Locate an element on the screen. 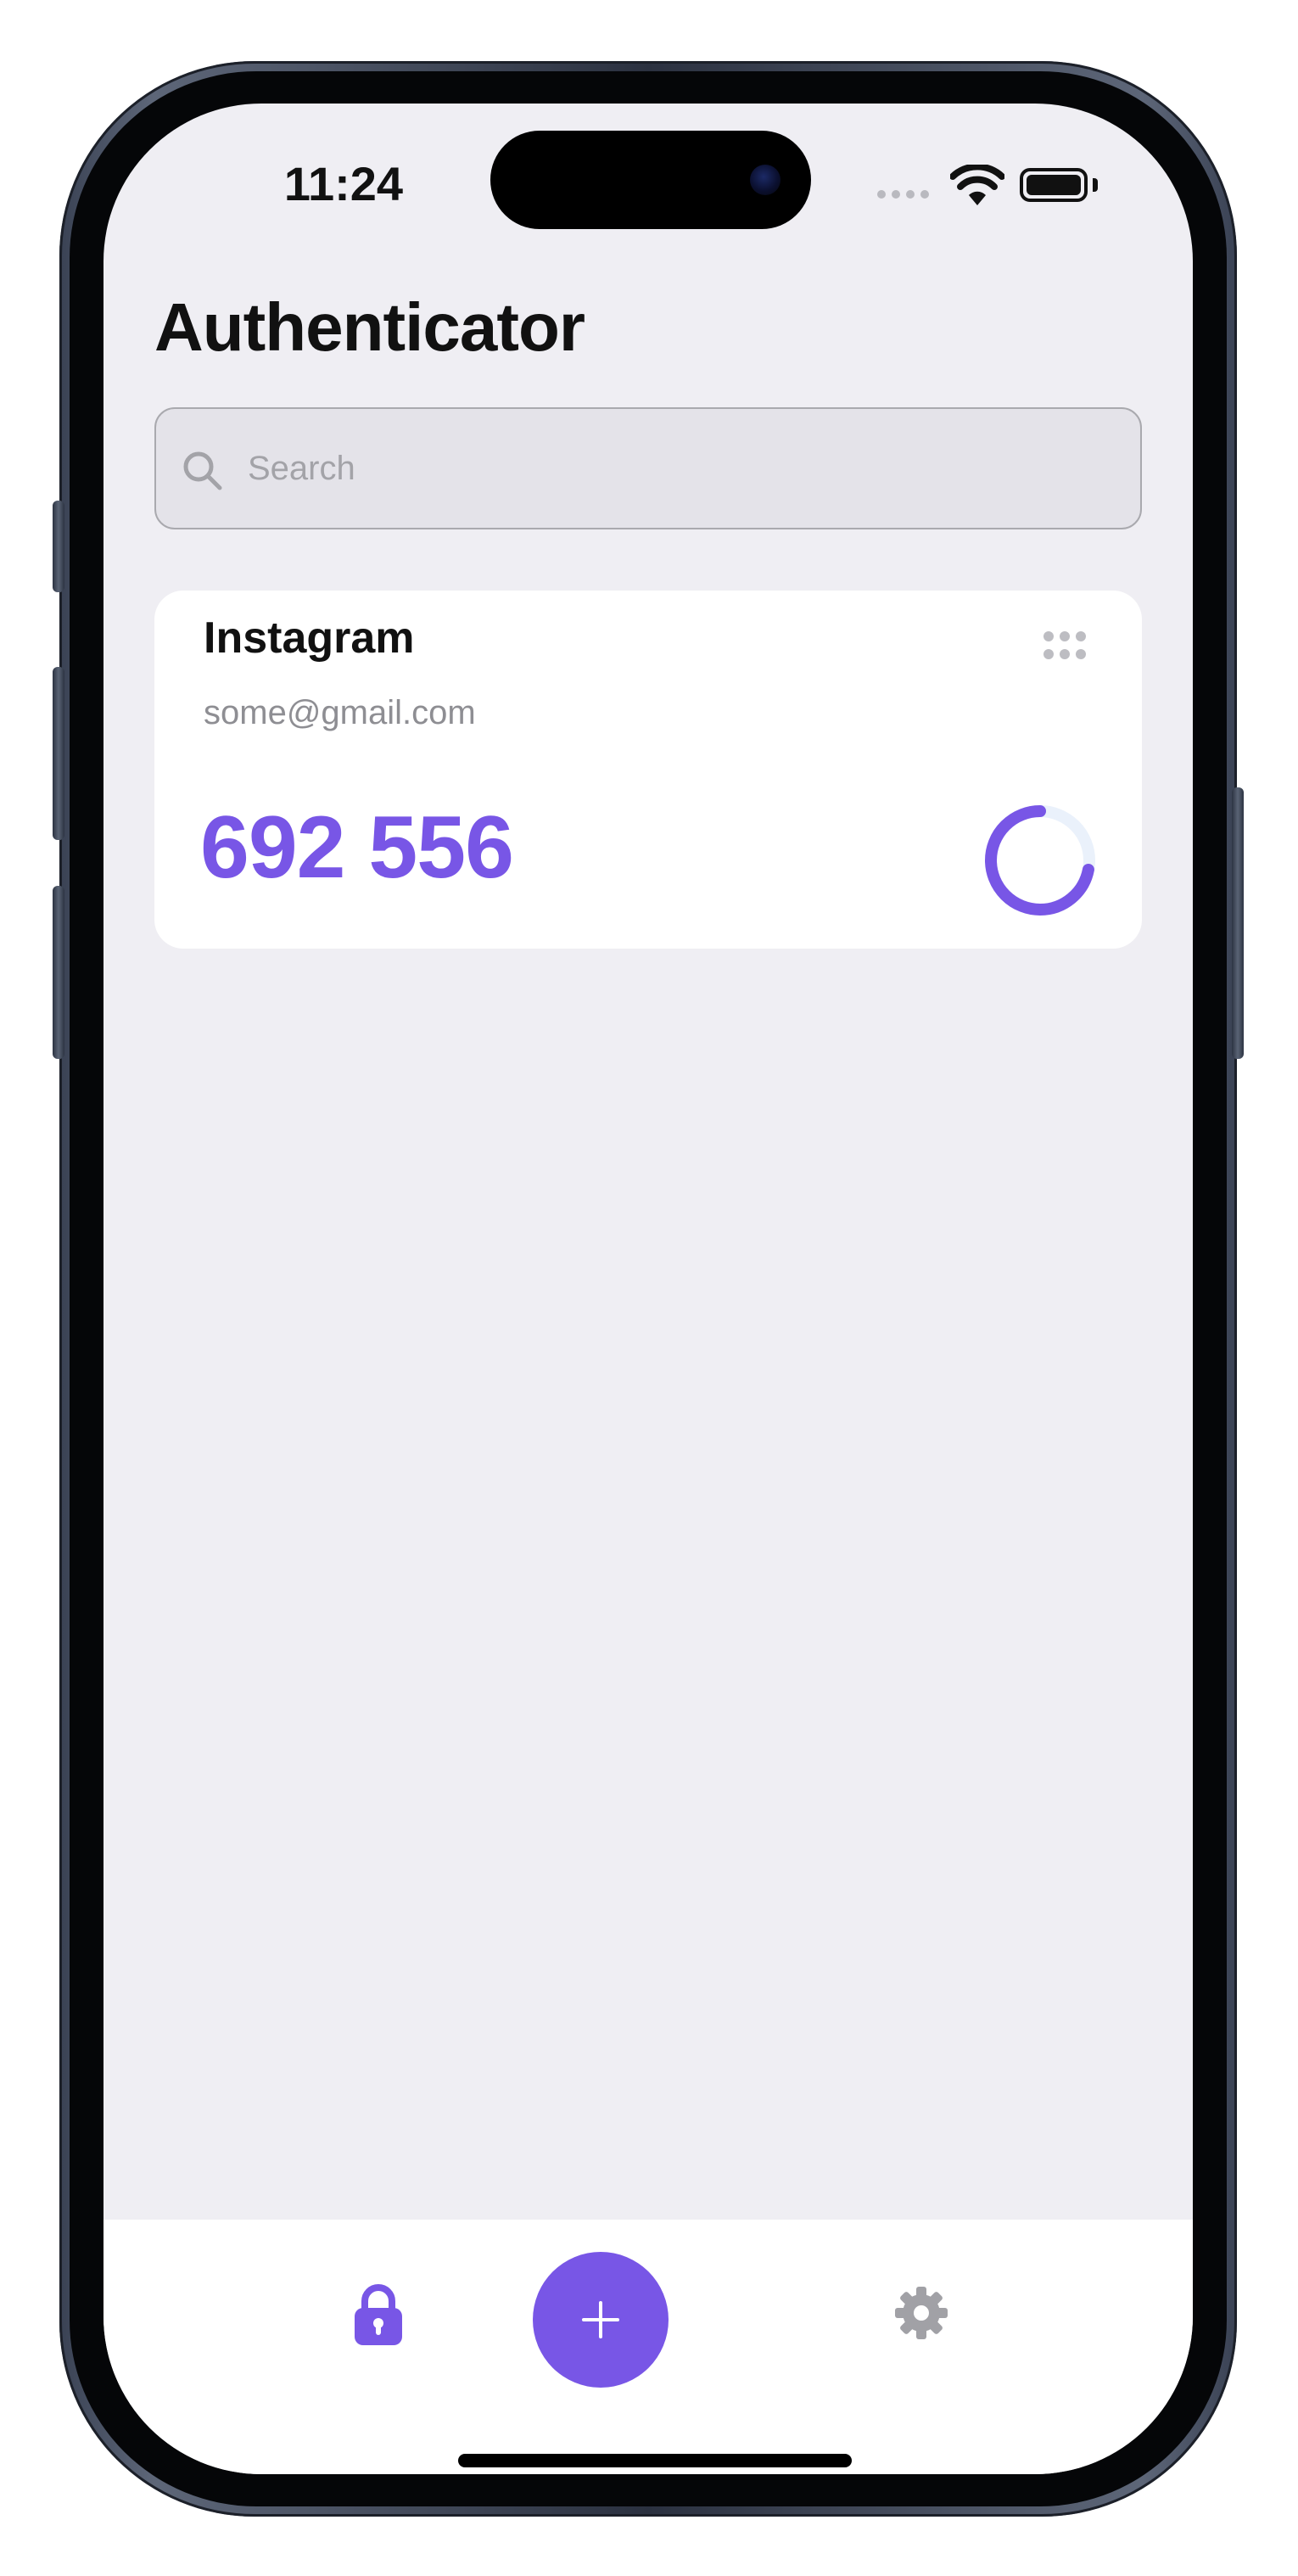 The height and width of the screenshot is (2576, 1298). account-email: some@gmail.com is located at coordinates (340, 712).